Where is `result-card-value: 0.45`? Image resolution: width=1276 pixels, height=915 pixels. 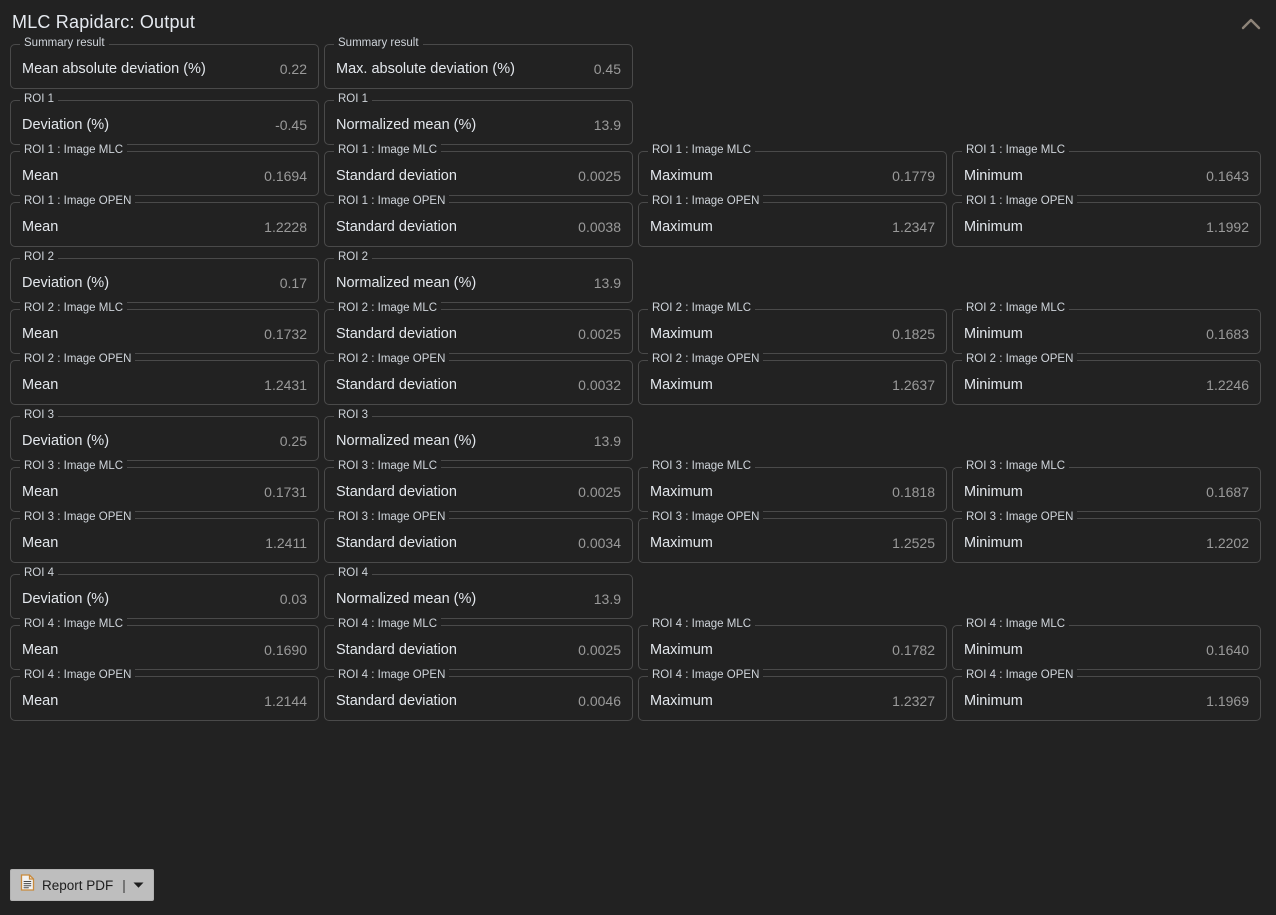
result-card-value: 0.45 is located at coordinates (607, 68).